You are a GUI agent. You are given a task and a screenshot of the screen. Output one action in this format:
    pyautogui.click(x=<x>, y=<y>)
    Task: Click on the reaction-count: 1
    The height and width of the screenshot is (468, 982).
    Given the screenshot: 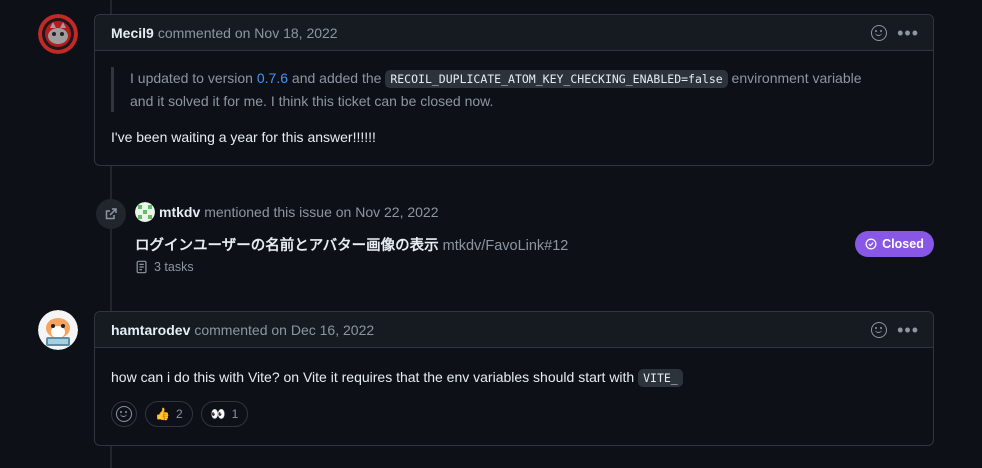 What is the action you would take?
    pyautogui.click(x=235, y=414)
    